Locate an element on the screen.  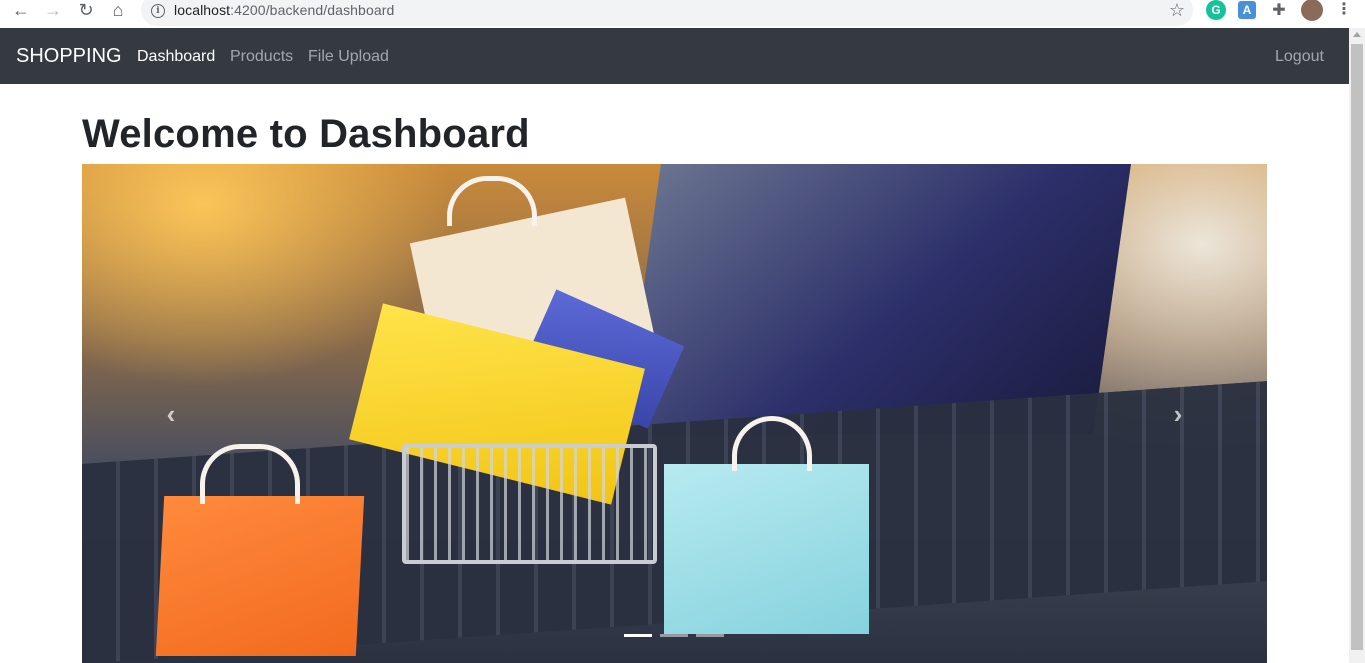
shopping-cart-graphic is located at coordinates (529, 504).